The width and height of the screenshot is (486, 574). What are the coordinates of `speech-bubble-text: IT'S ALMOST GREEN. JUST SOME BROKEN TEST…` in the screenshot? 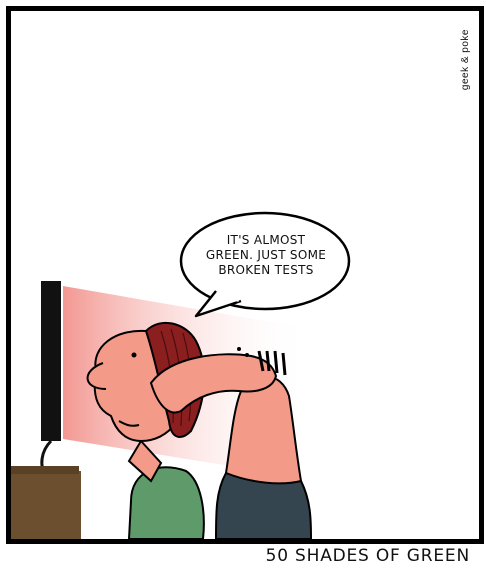 It's located at (266, 255).